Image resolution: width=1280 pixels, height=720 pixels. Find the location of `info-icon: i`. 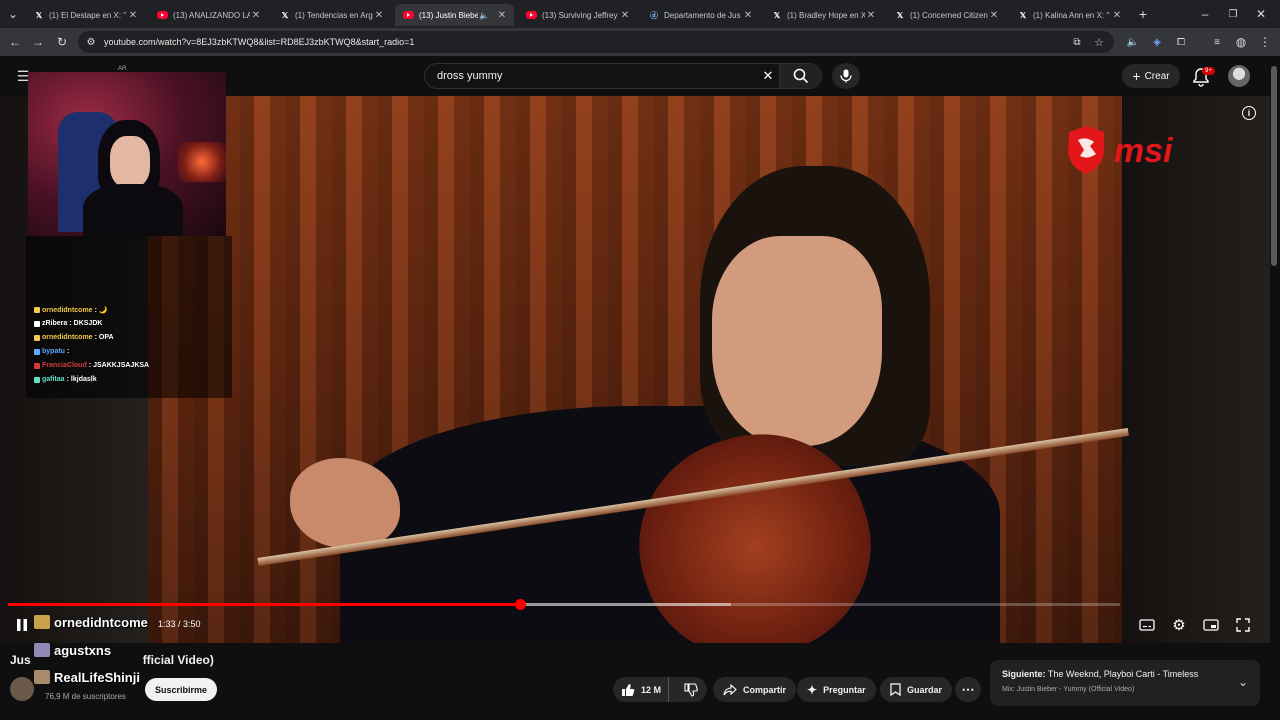

info-icon: i is located at coordinates (1249, 113).